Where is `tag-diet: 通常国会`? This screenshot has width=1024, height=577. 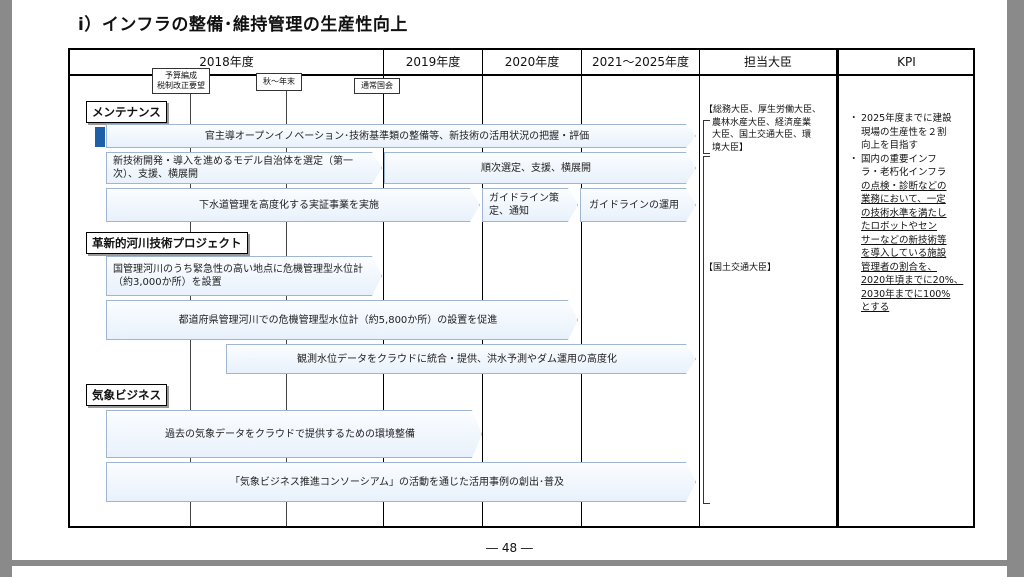
tag-diet: 通常国会 is located at coordinates (377, 86).